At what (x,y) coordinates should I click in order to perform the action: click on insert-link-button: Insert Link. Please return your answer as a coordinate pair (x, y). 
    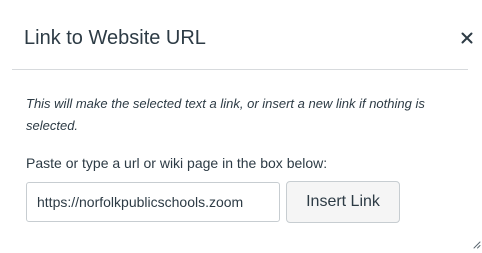
    Looking at the image, I should click on (343, 202).